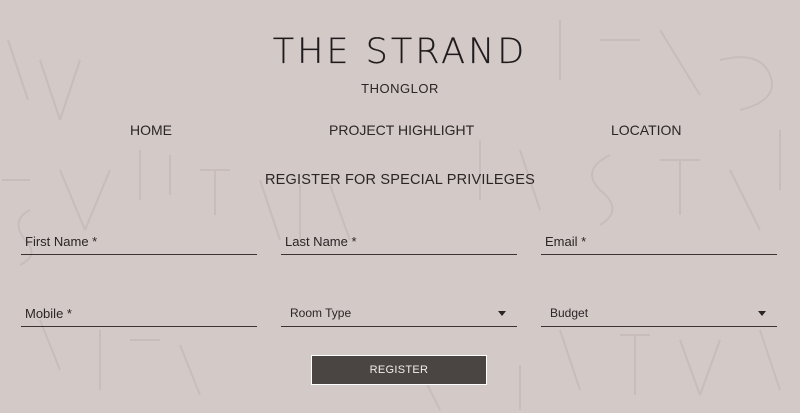 The height and width of the screenshot is (413, 800). I want to click on main-nav: HOME PROJECT HIGHLIGHT LOCATION, so click(400, 131).